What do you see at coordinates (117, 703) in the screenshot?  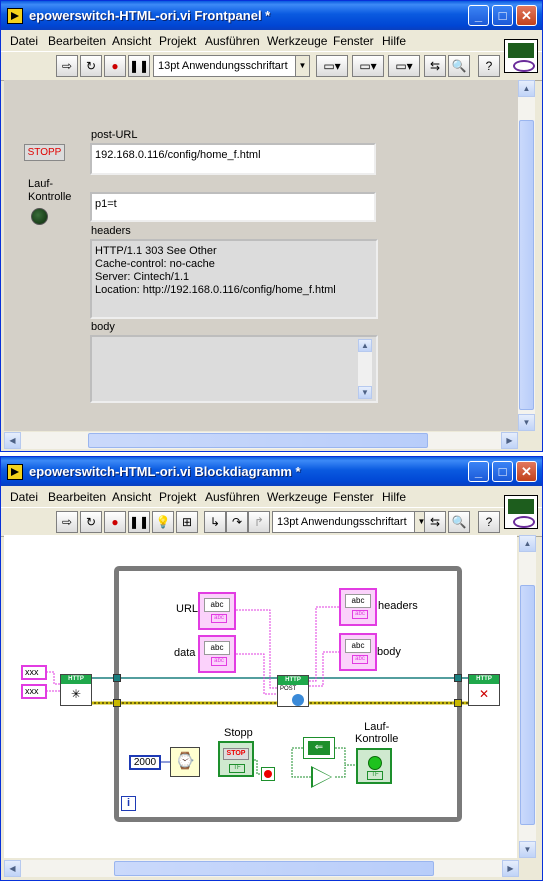 I see `error-tunnel-left` at bounding box center [117, 703].